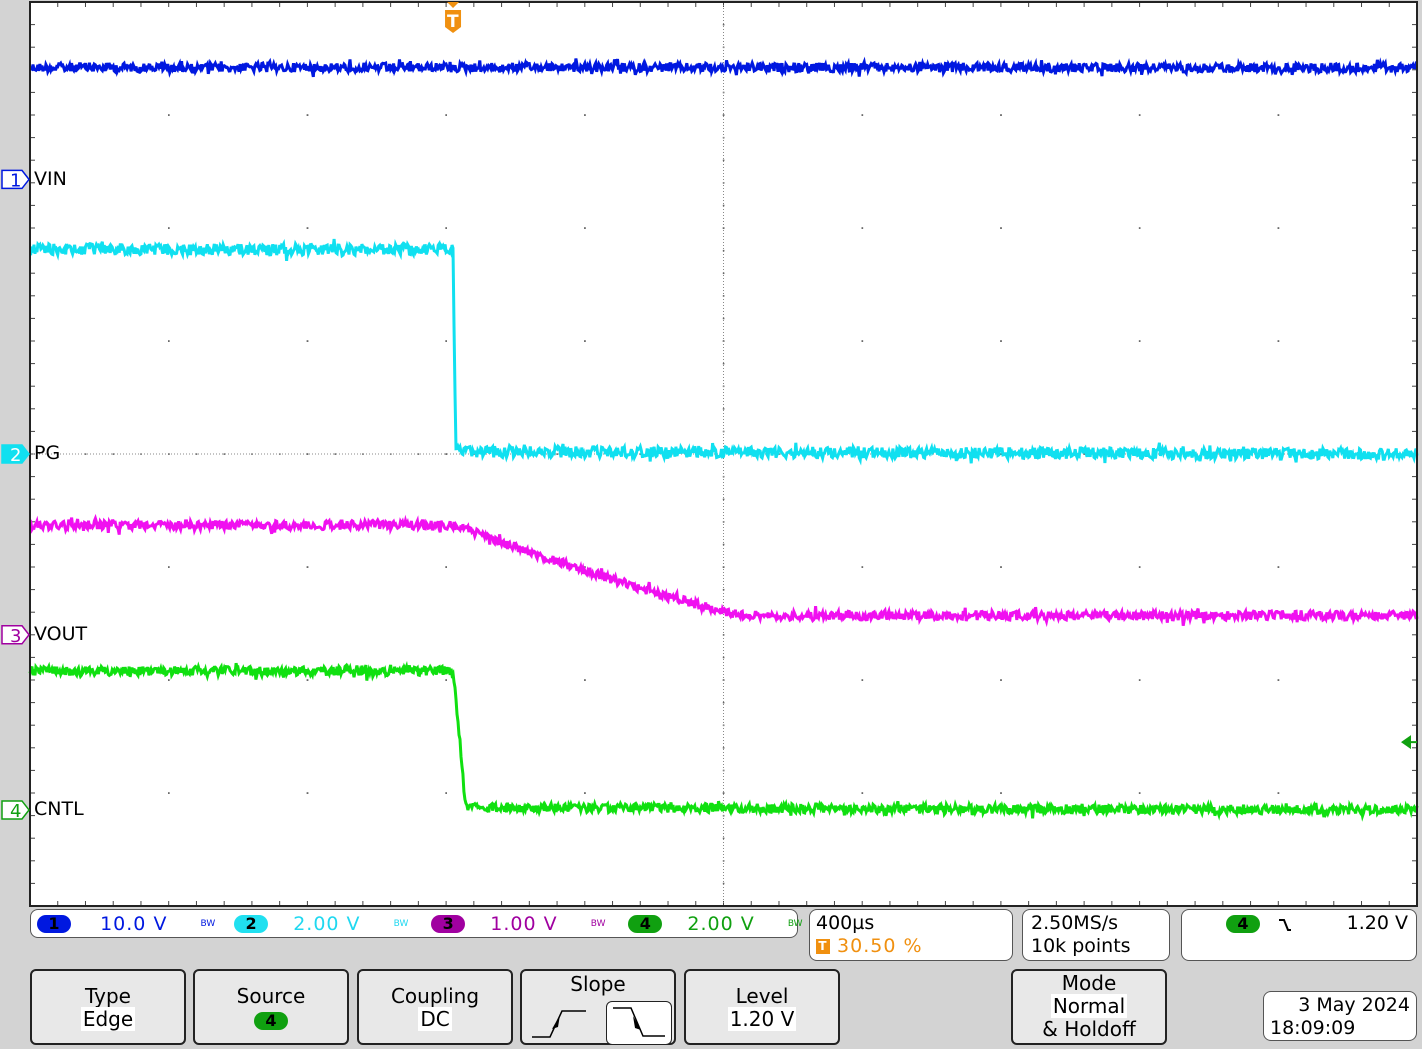 The image size is (1422, 1049). Describe the element at coordinates (271, 1020) in the screenshot. I see `source-value-badge: 4` at that location.